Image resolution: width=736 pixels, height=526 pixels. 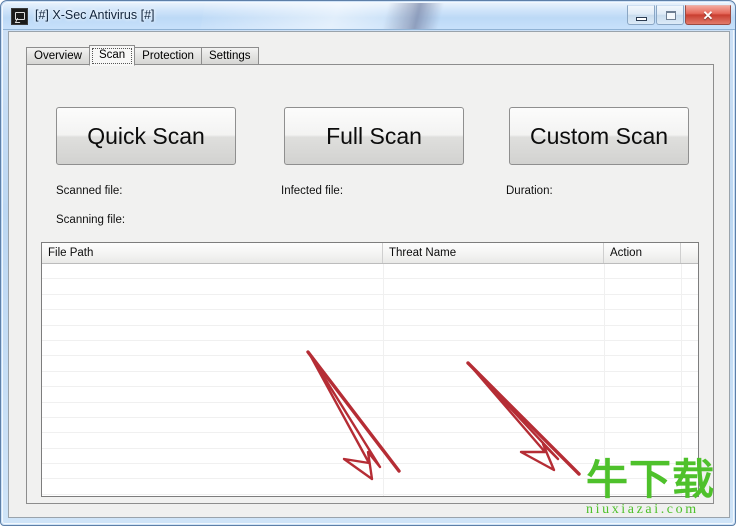 I want to click on app-icon-tail, so click(x=18, y=20).